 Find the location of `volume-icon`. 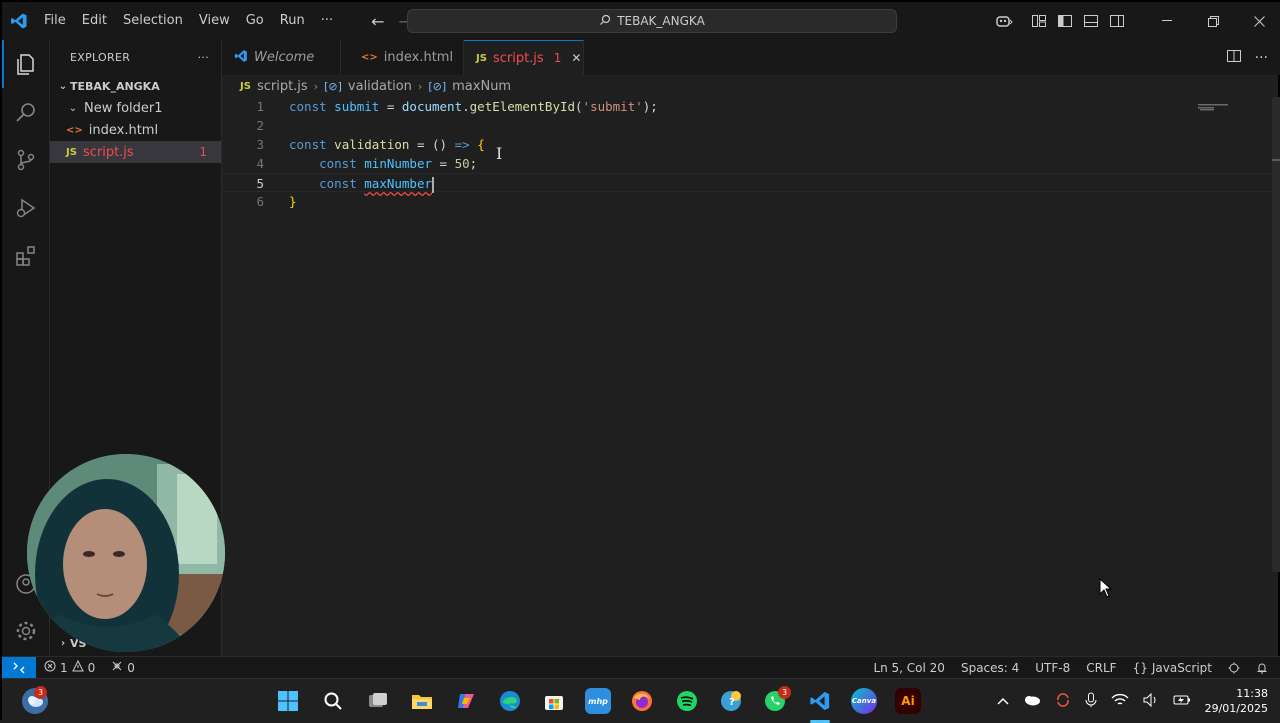

volume-icon is located at coordinates (1151, 701).